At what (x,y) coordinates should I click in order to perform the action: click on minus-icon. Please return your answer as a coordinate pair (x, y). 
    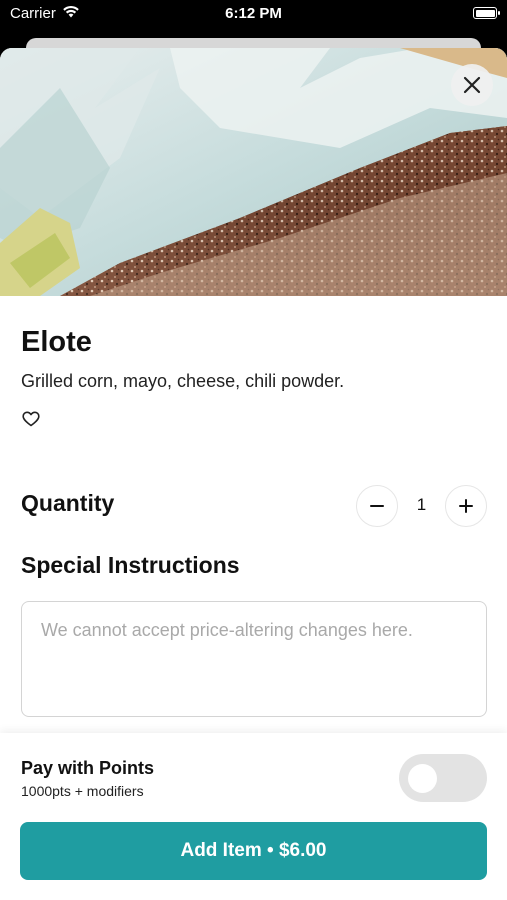
    Looking at the image, I should click on (377, 506).